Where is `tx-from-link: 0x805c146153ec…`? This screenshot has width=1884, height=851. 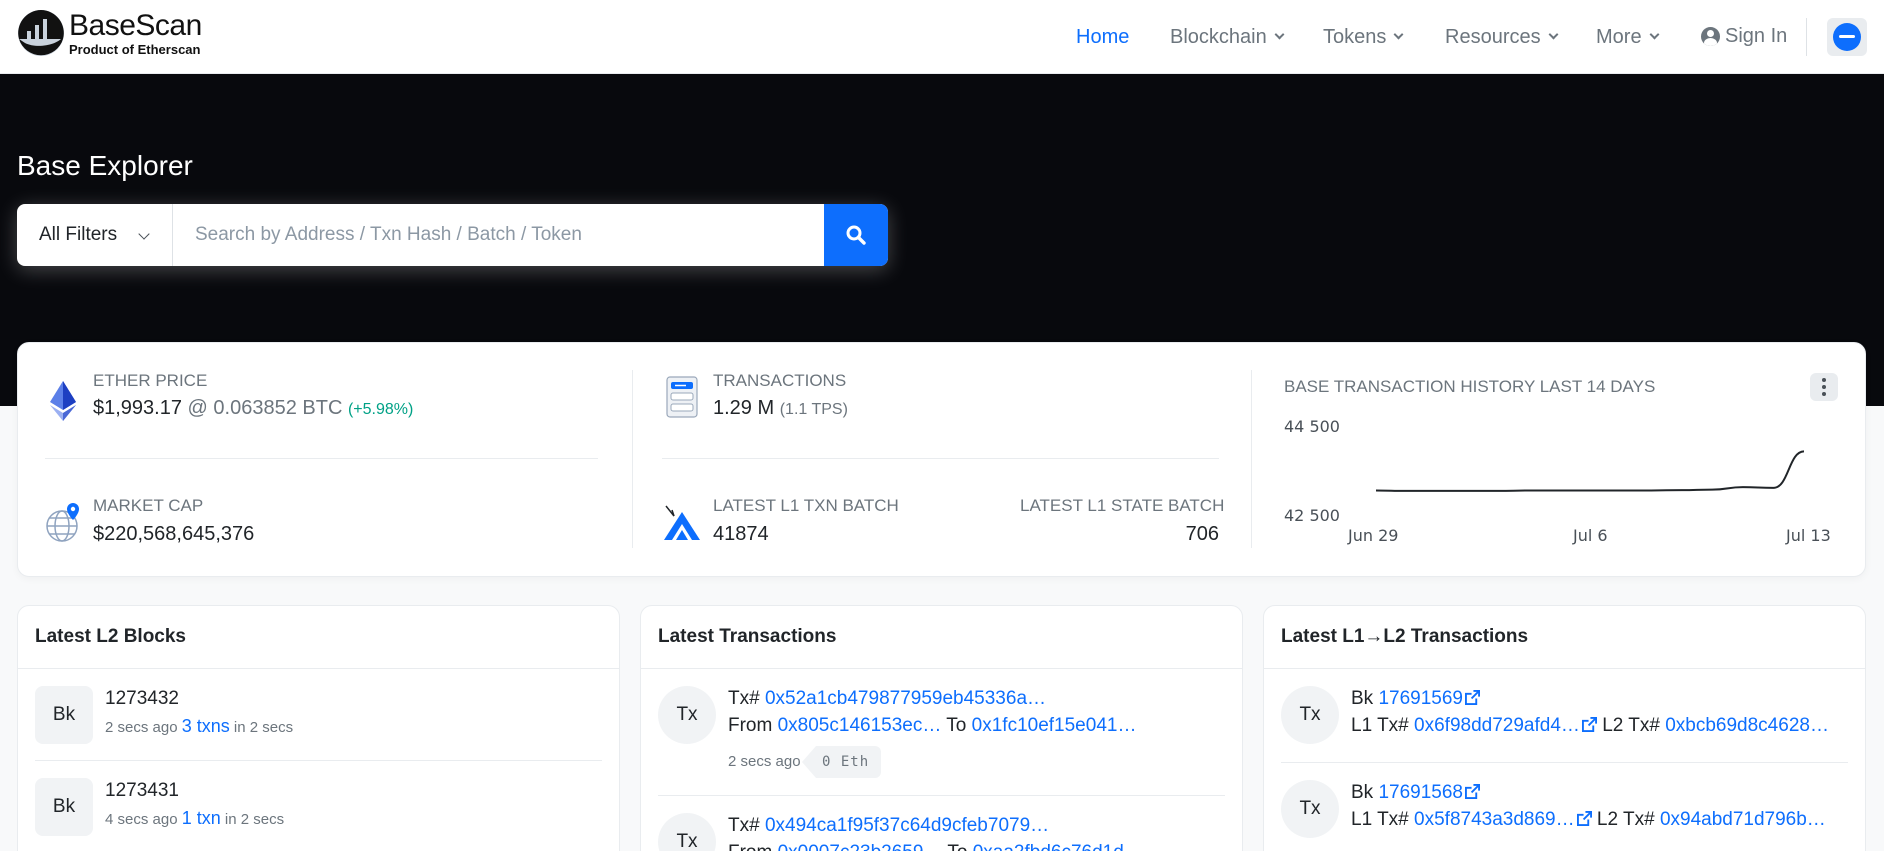 tx-from-link: 0x805c146153ec… is located at coordinates (860, 725).